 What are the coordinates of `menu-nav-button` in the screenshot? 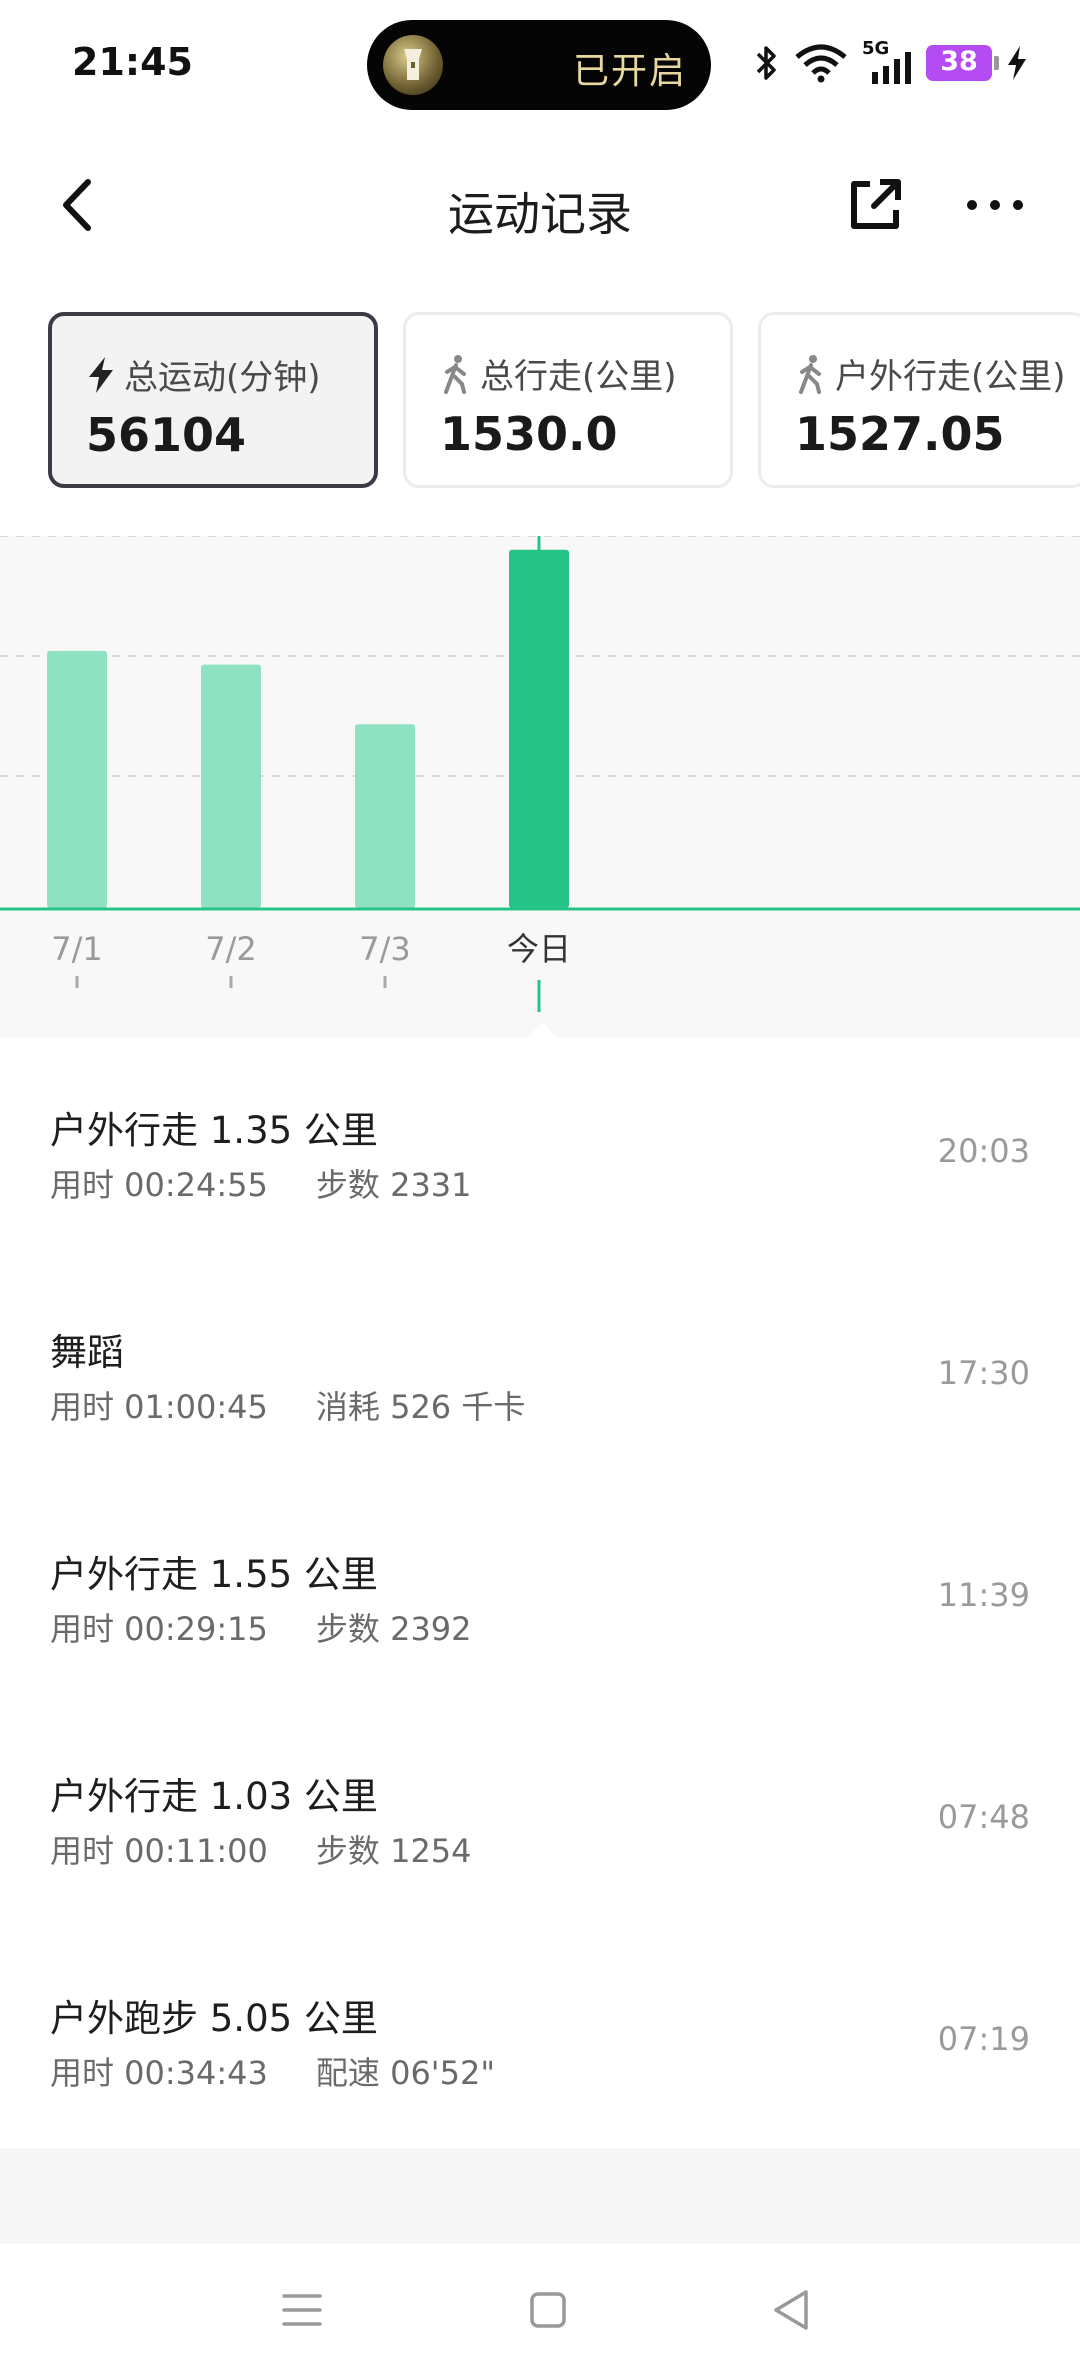 It's located at (302, 2310).